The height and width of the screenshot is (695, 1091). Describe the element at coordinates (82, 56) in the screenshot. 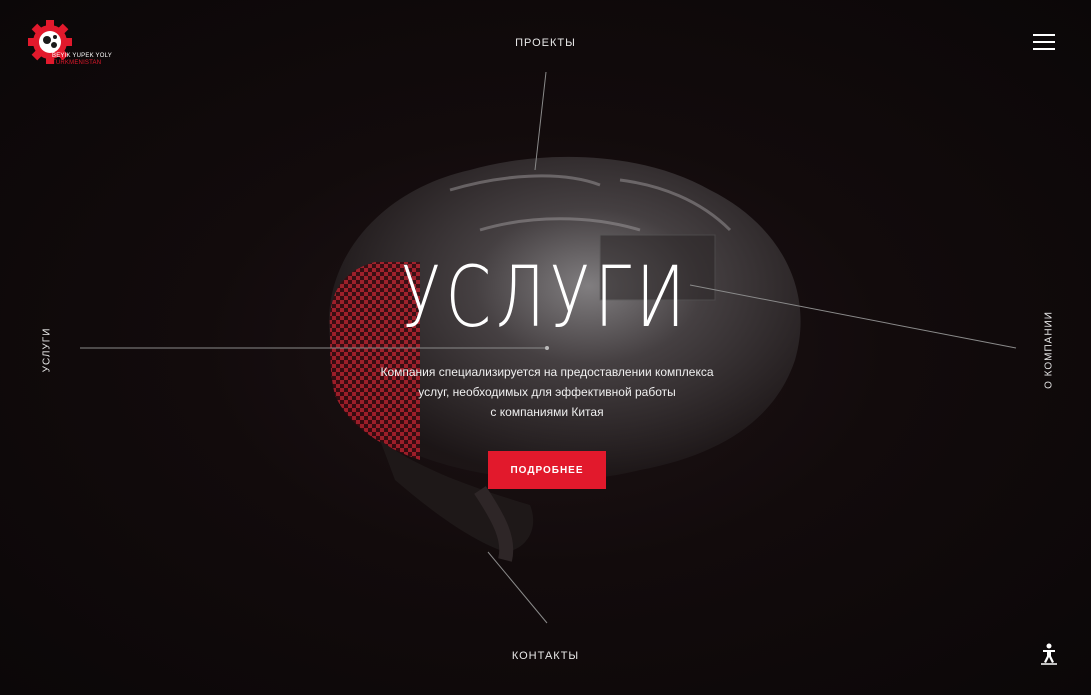

I see `logo-line-1: BEYIK YUPEK YOLY` at that location.